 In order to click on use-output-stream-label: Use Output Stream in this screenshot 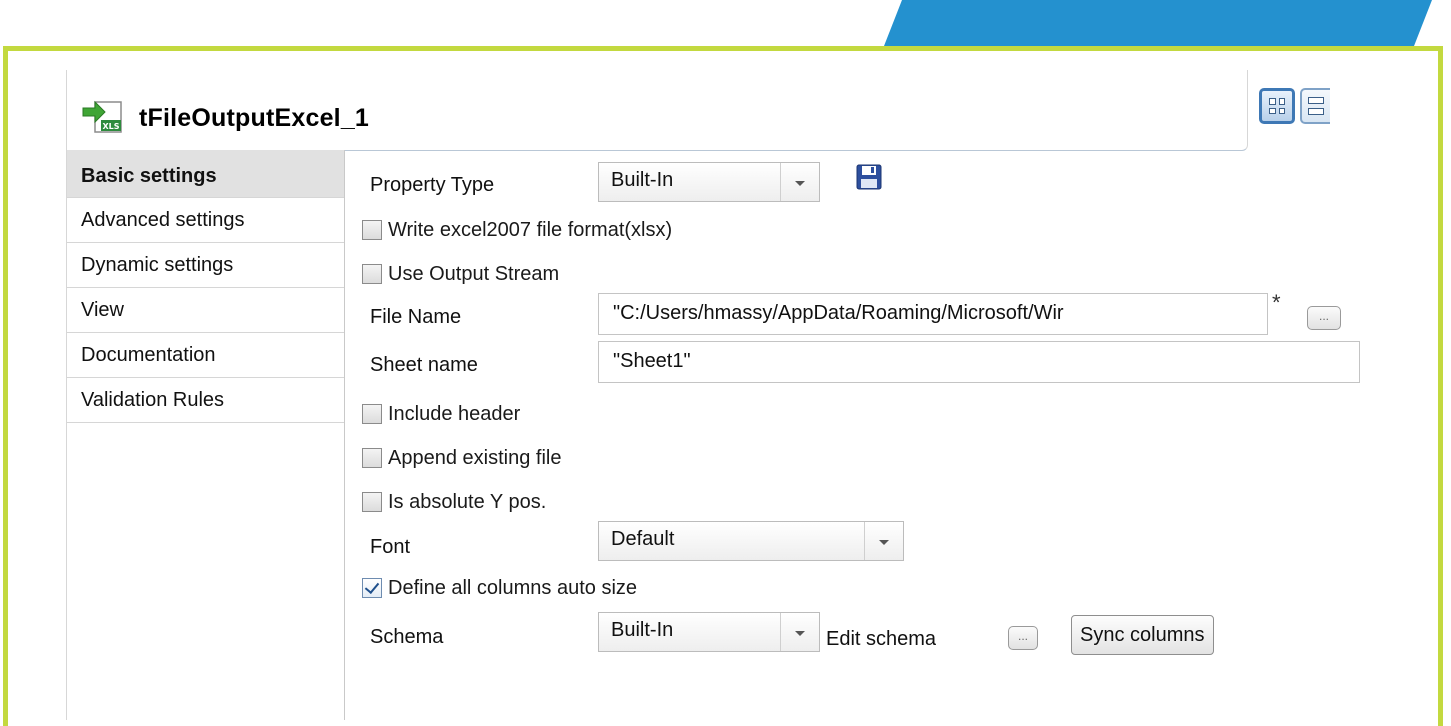, I will do `click(474, 273)`.